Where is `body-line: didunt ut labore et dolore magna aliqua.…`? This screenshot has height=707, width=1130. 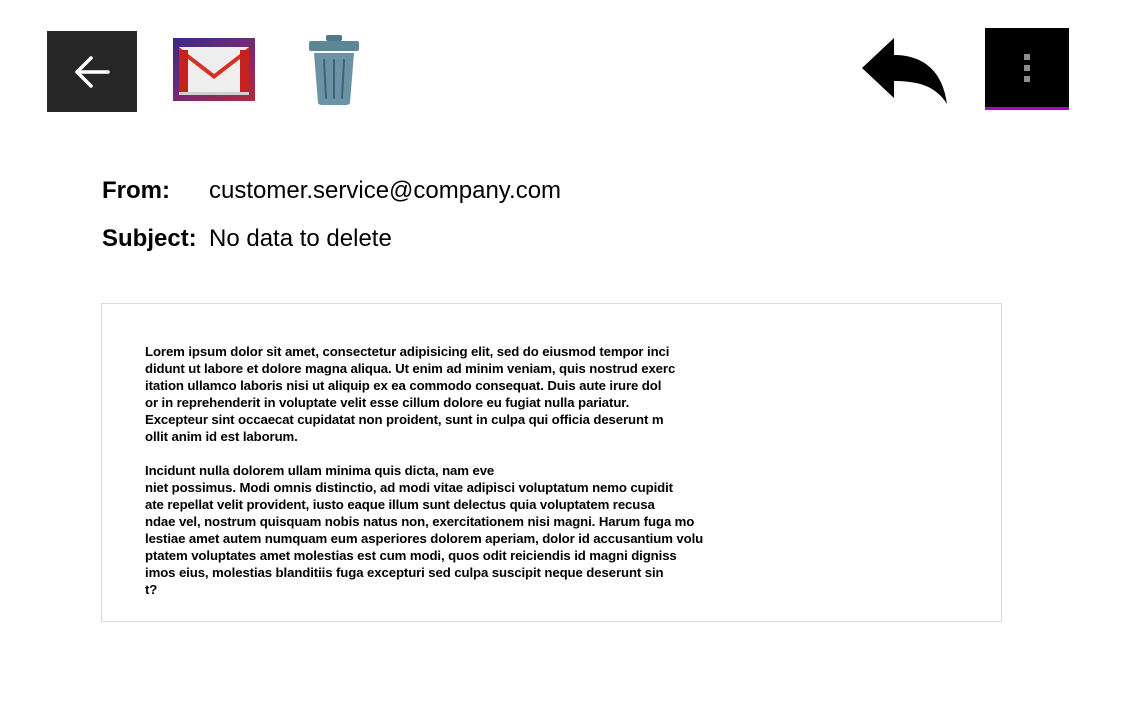
body-line: didunt ut labore et dolore magna aliqua.… is located at coordinates (410, 368).